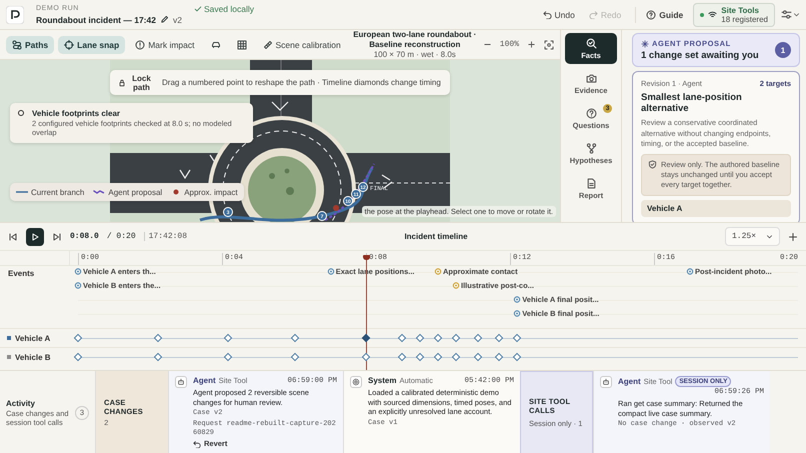 This screenshot has width=806, height=453. What do you see at coordinates (661, 14) in the screenshot?
I see `guide-button: Guide` at bounding box center [661, 14].